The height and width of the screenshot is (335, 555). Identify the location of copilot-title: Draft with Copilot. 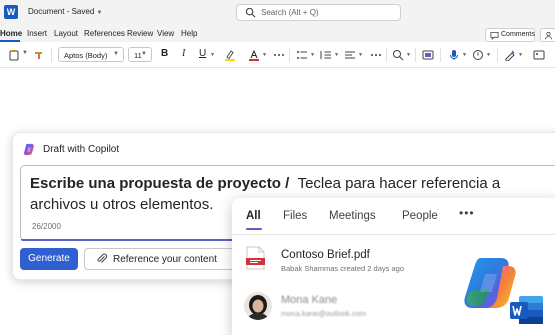
(81, 149).